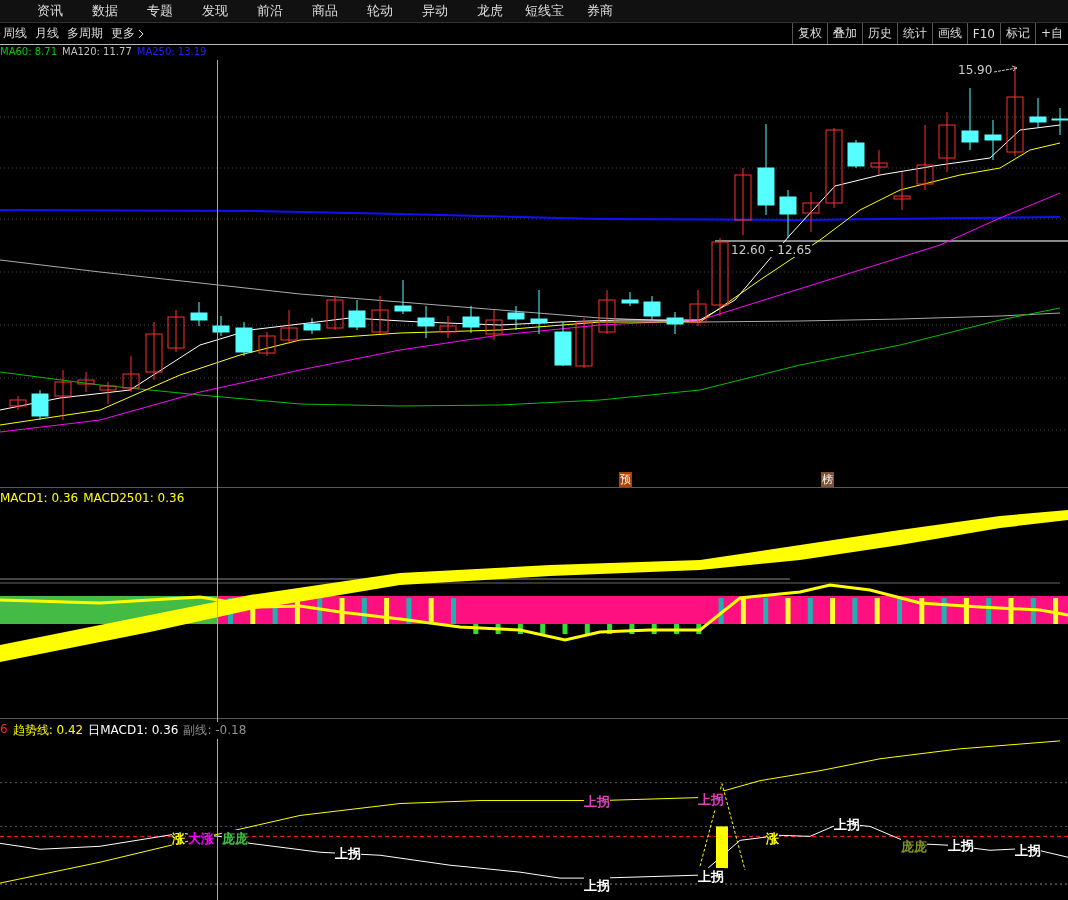  What do you see at coordinates (201, 839) in the screenshot?
I see `signal-label: 大涨` at bounding box center [201, 839].